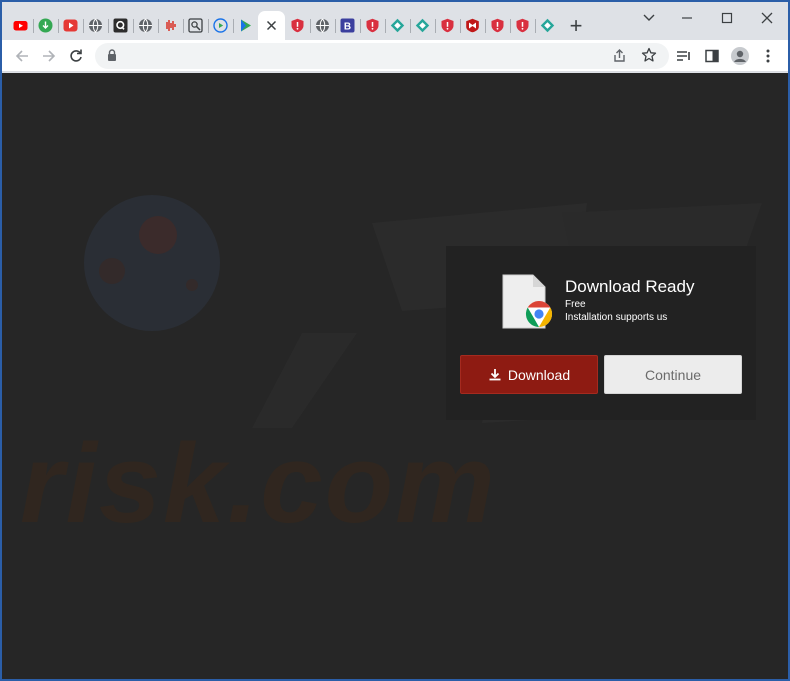 The height and width of the screenshot is (681, 790). I want to click on share-icon, so click(619, 55).